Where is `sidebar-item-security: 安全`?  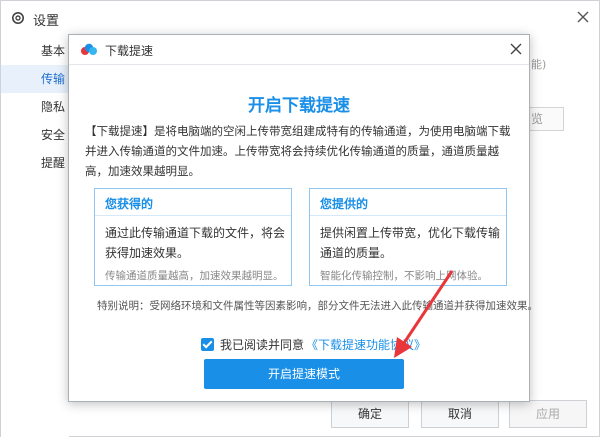
sidebar-item-security: 安全 is located at coordinates (35, 135).